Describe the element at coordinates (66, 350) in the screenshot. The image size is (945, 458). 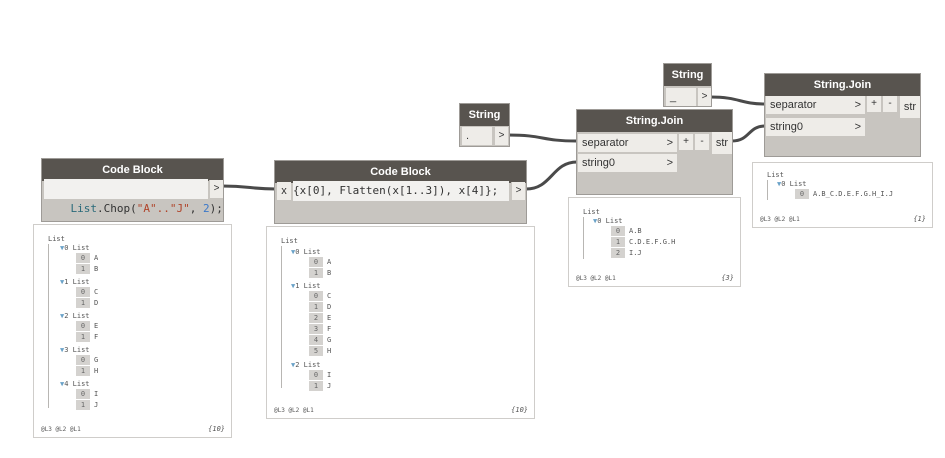
I see `group-index: 3` at that location.